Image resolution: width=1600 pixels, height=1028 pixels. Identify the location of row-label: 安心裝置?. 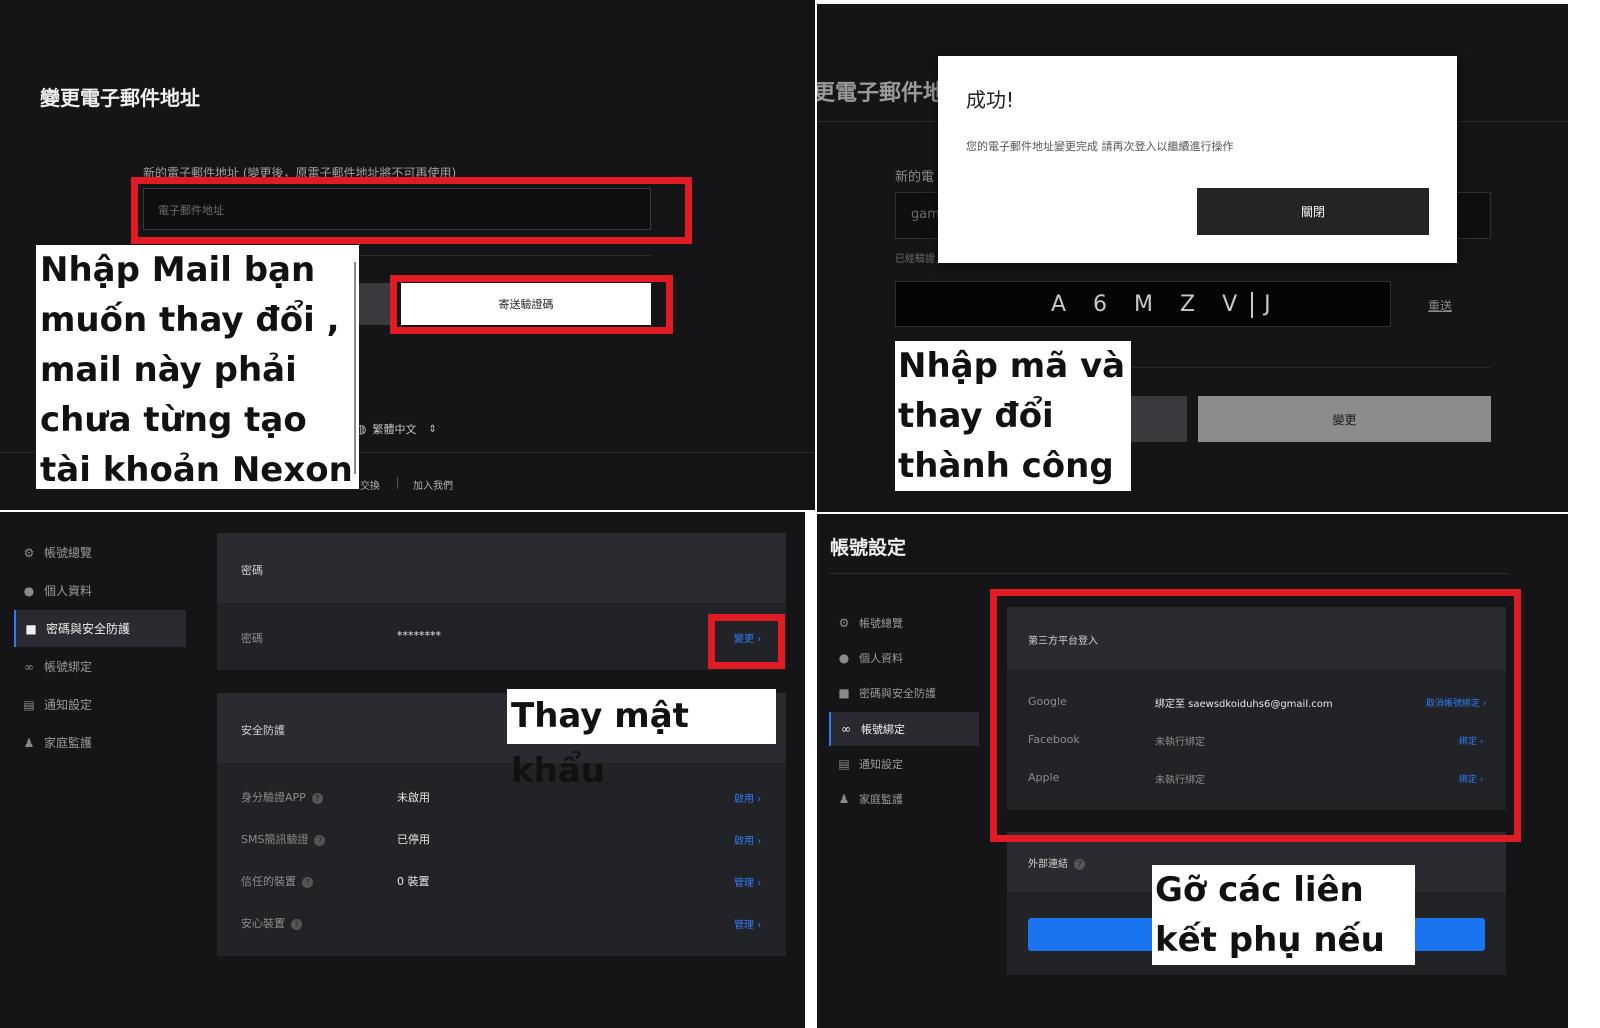
(271, 923).